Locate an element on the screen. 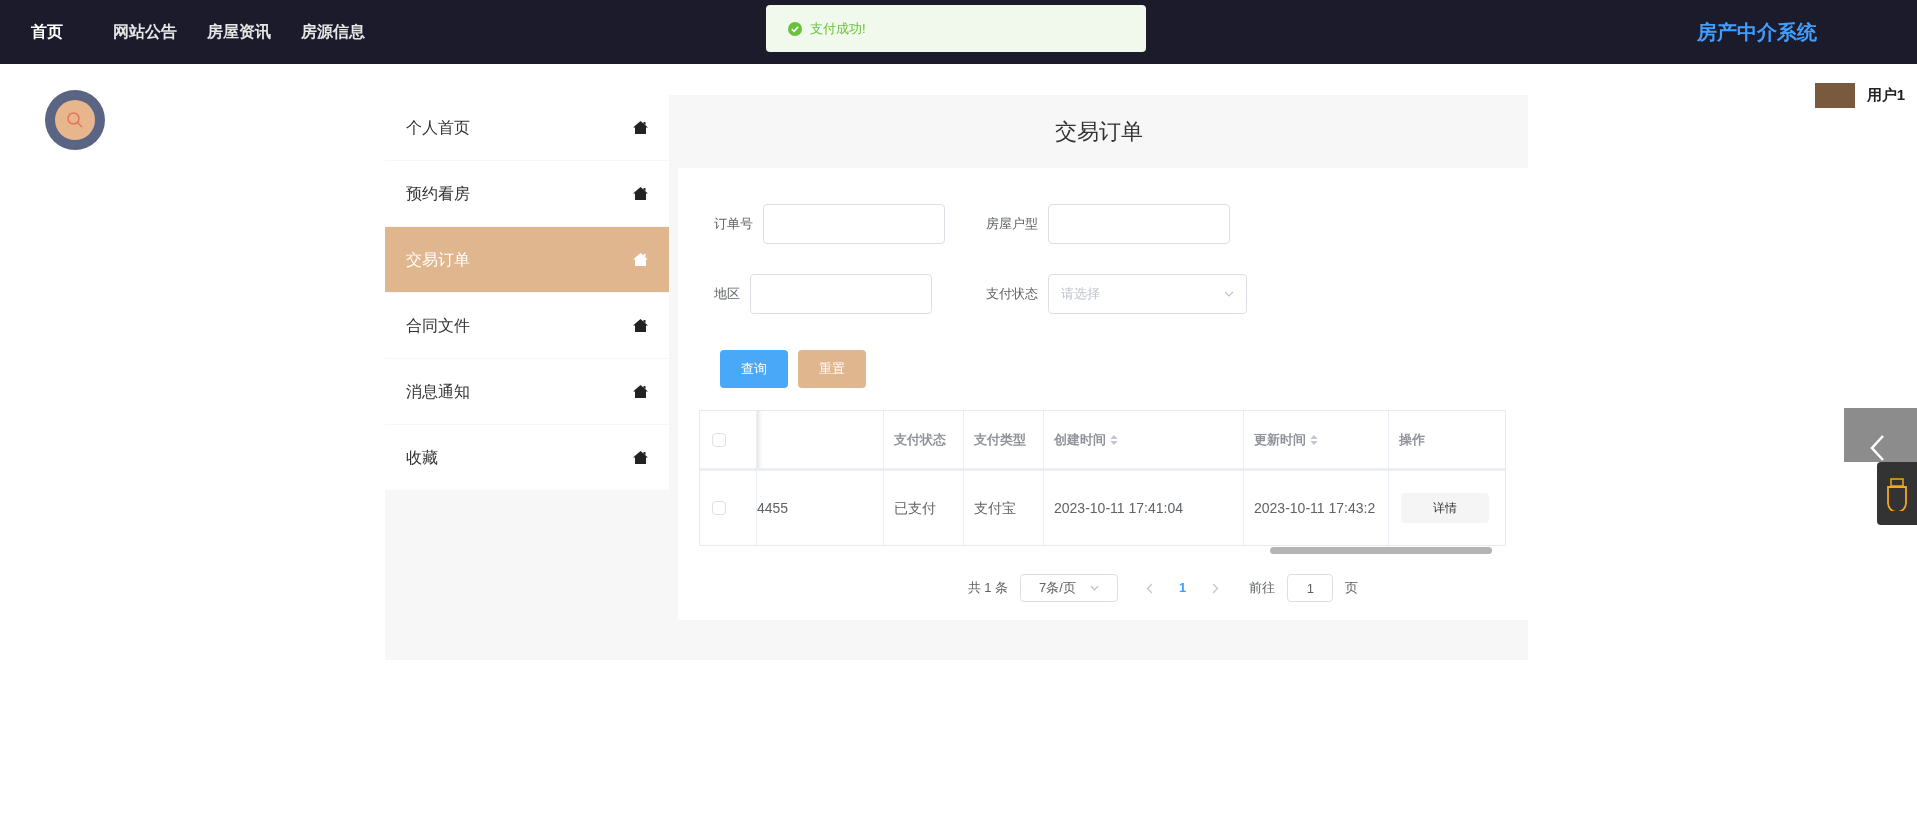 The width and height of the screenshot is (1917, 836). chevron-left-icon is located at coordinates (1876, 448).